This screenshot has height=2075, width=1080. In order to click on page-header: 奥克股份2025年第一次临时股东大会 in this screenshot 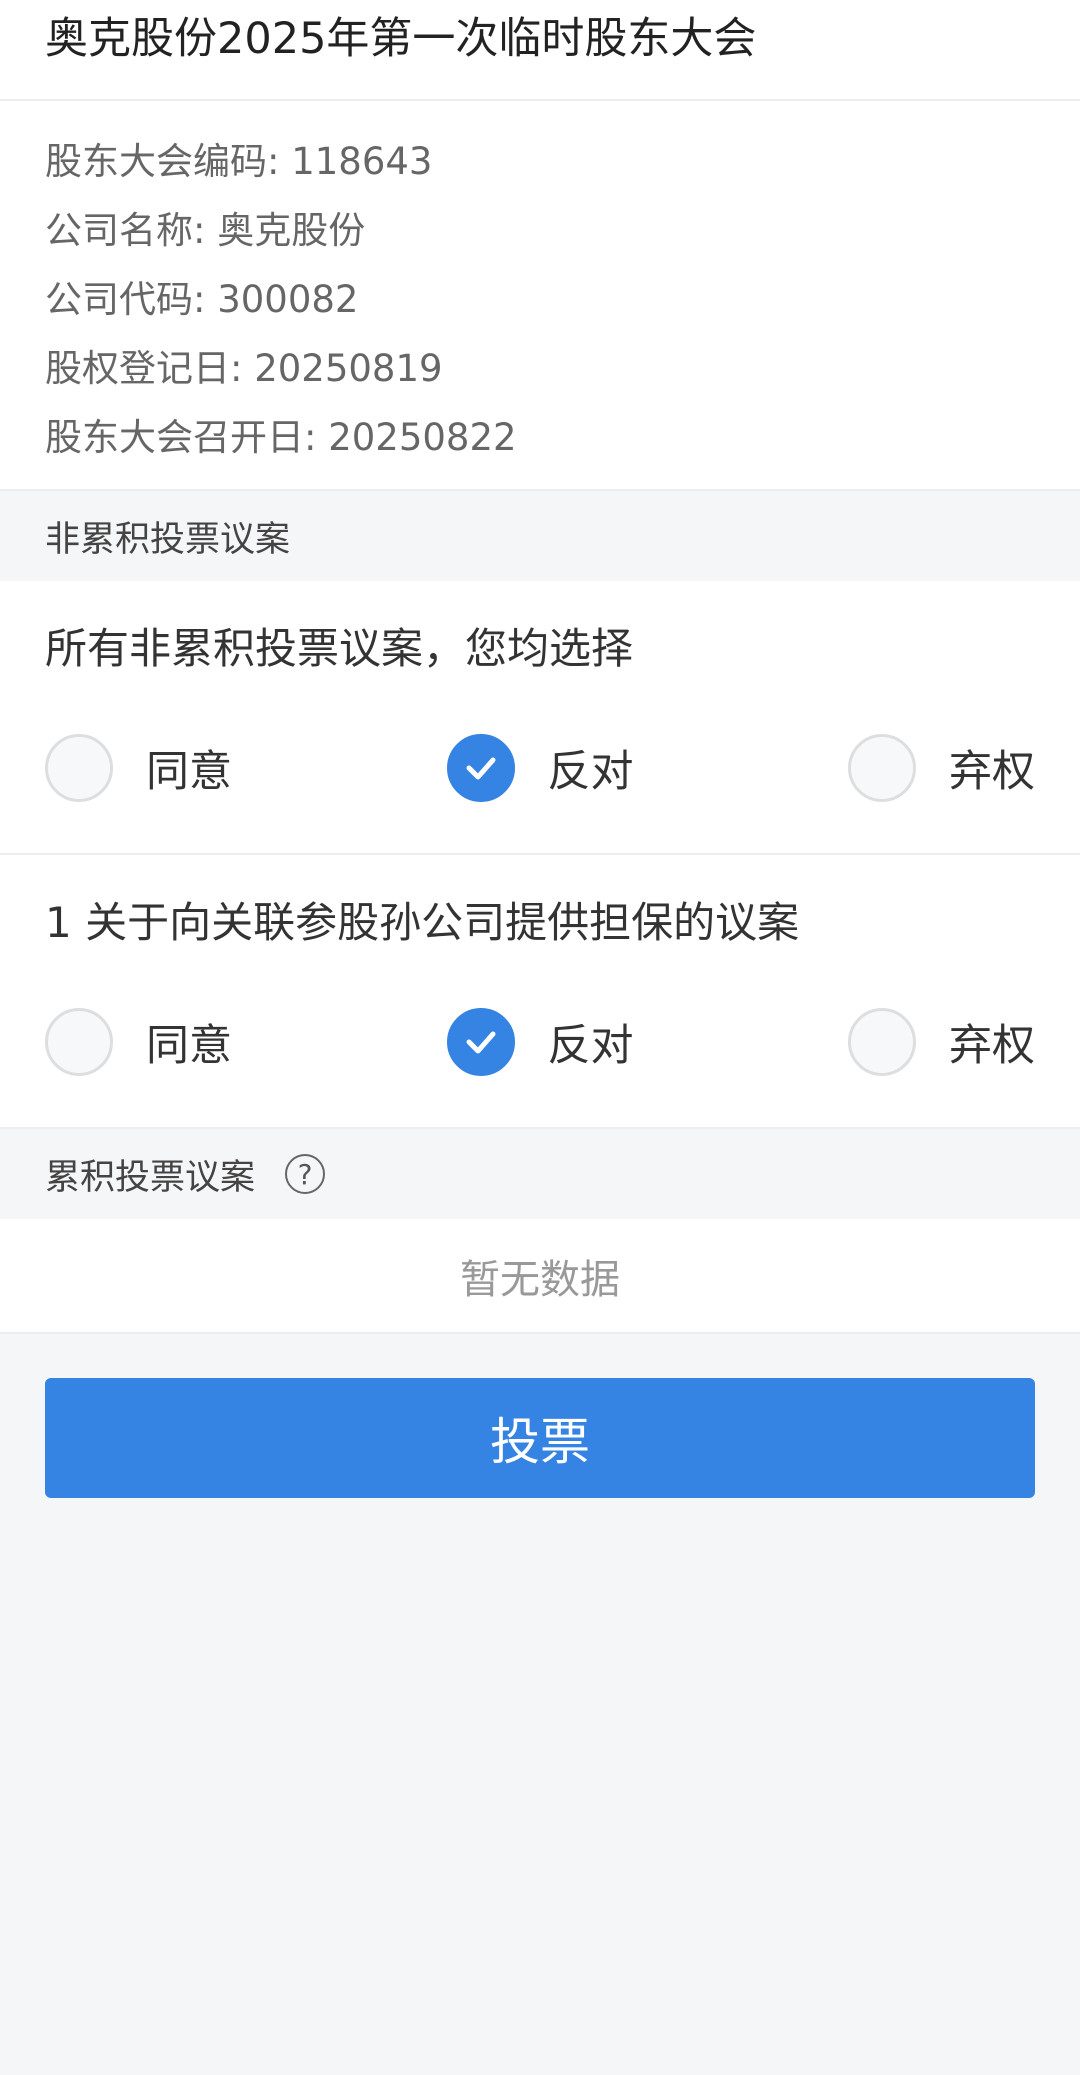, I will do `click(540, 50)`.